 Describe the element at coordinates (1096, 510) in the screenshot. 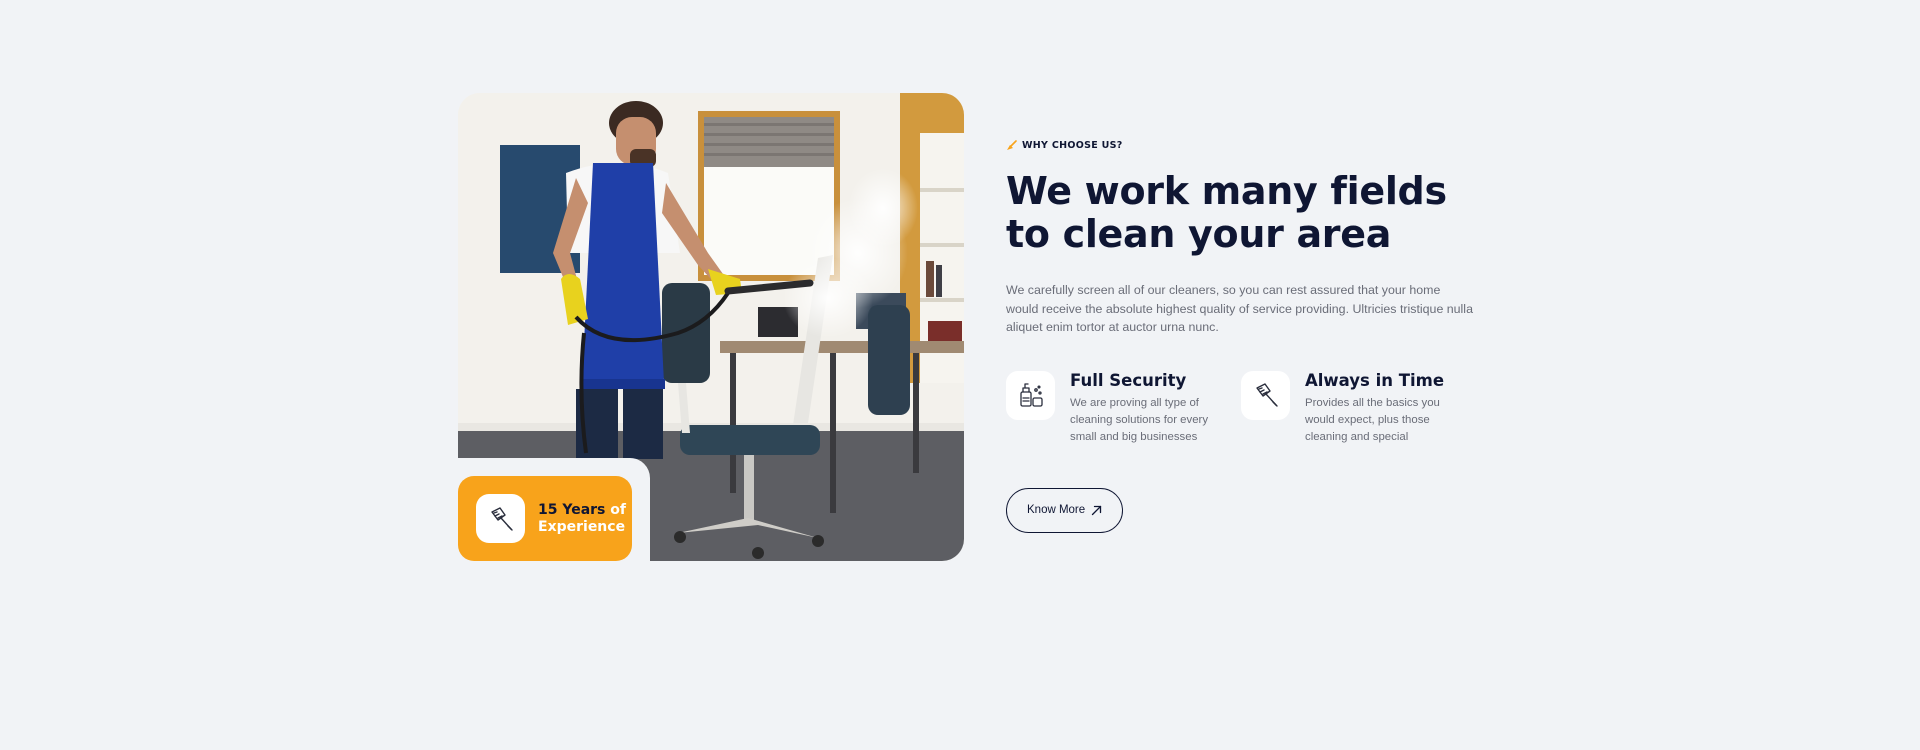

I see `arrow-up-right-icon` at that location.